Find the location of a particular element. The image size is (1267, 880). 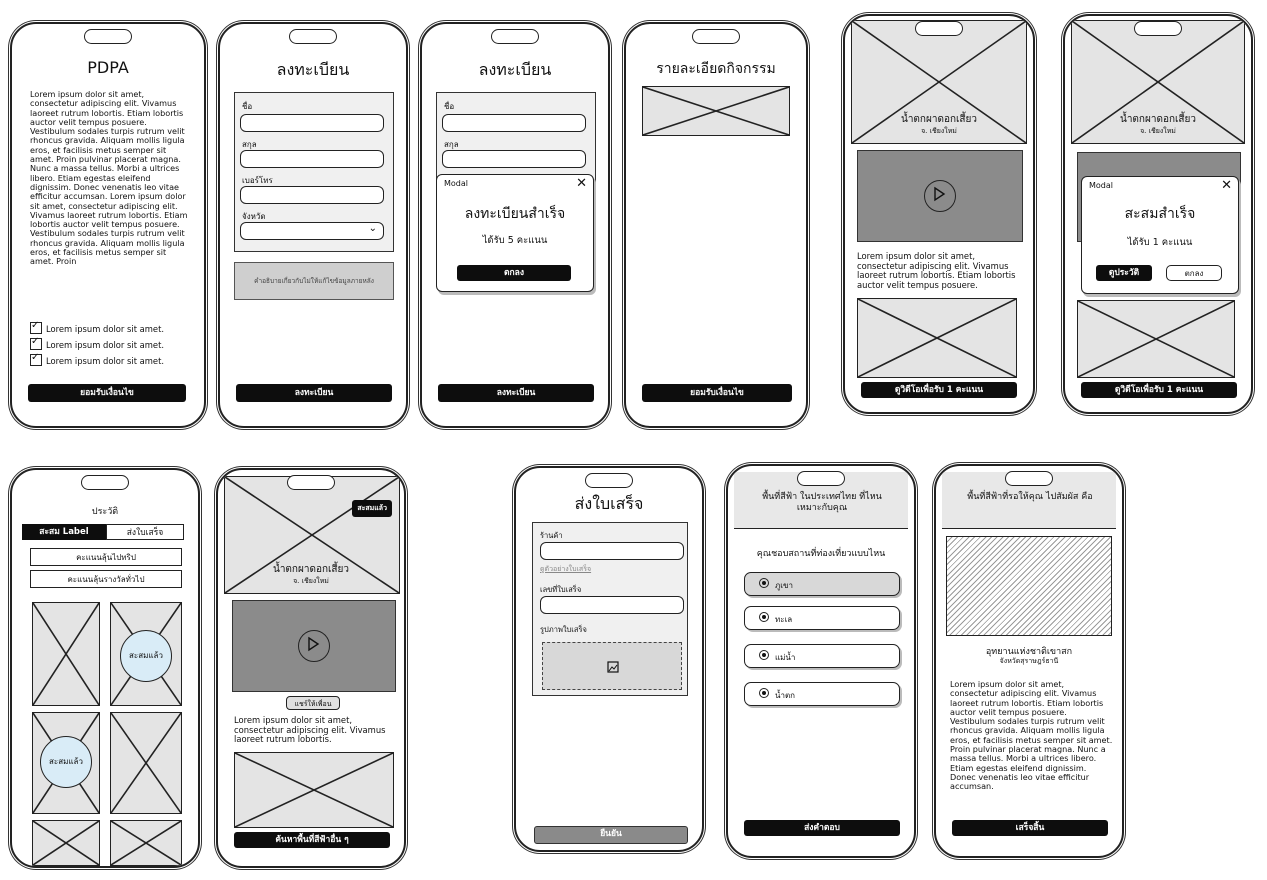

modal-subtitle: ได้รับ 1 คะแนน is located at coordinates (1160, 242).